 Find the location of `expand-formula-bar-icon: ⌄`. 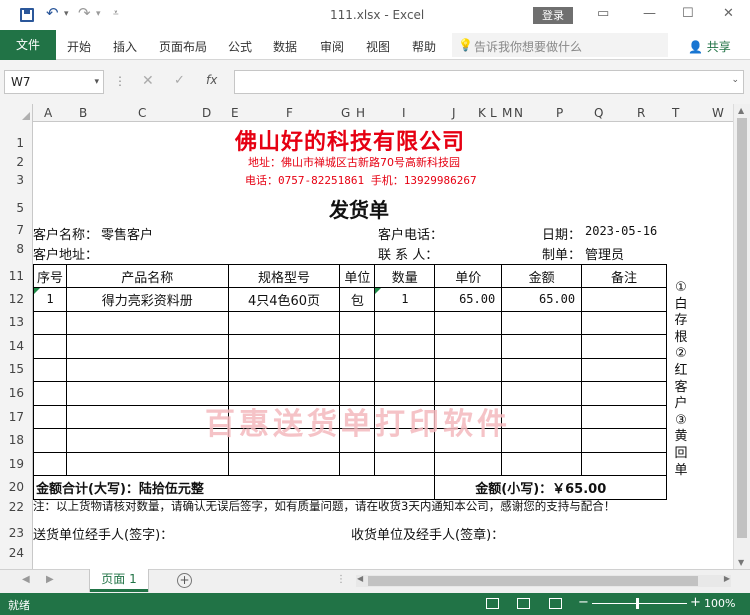

expand-formula-bar-icon: ⌄ is located at coordinates (735, 80).